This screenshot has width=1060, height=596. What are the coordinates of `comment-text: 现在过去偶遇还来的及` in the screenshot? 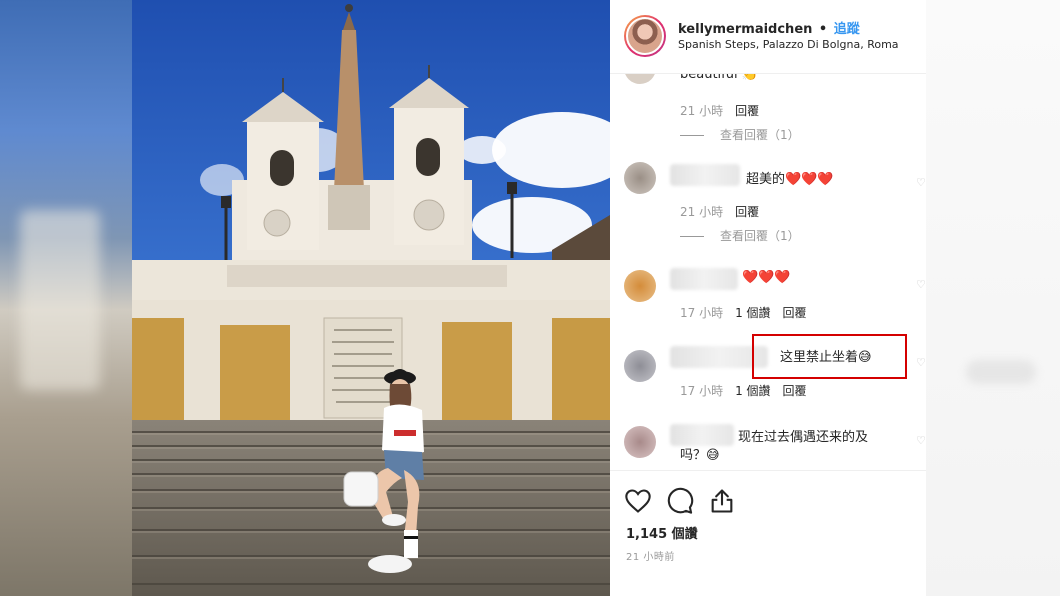 It's located at (803, 437).